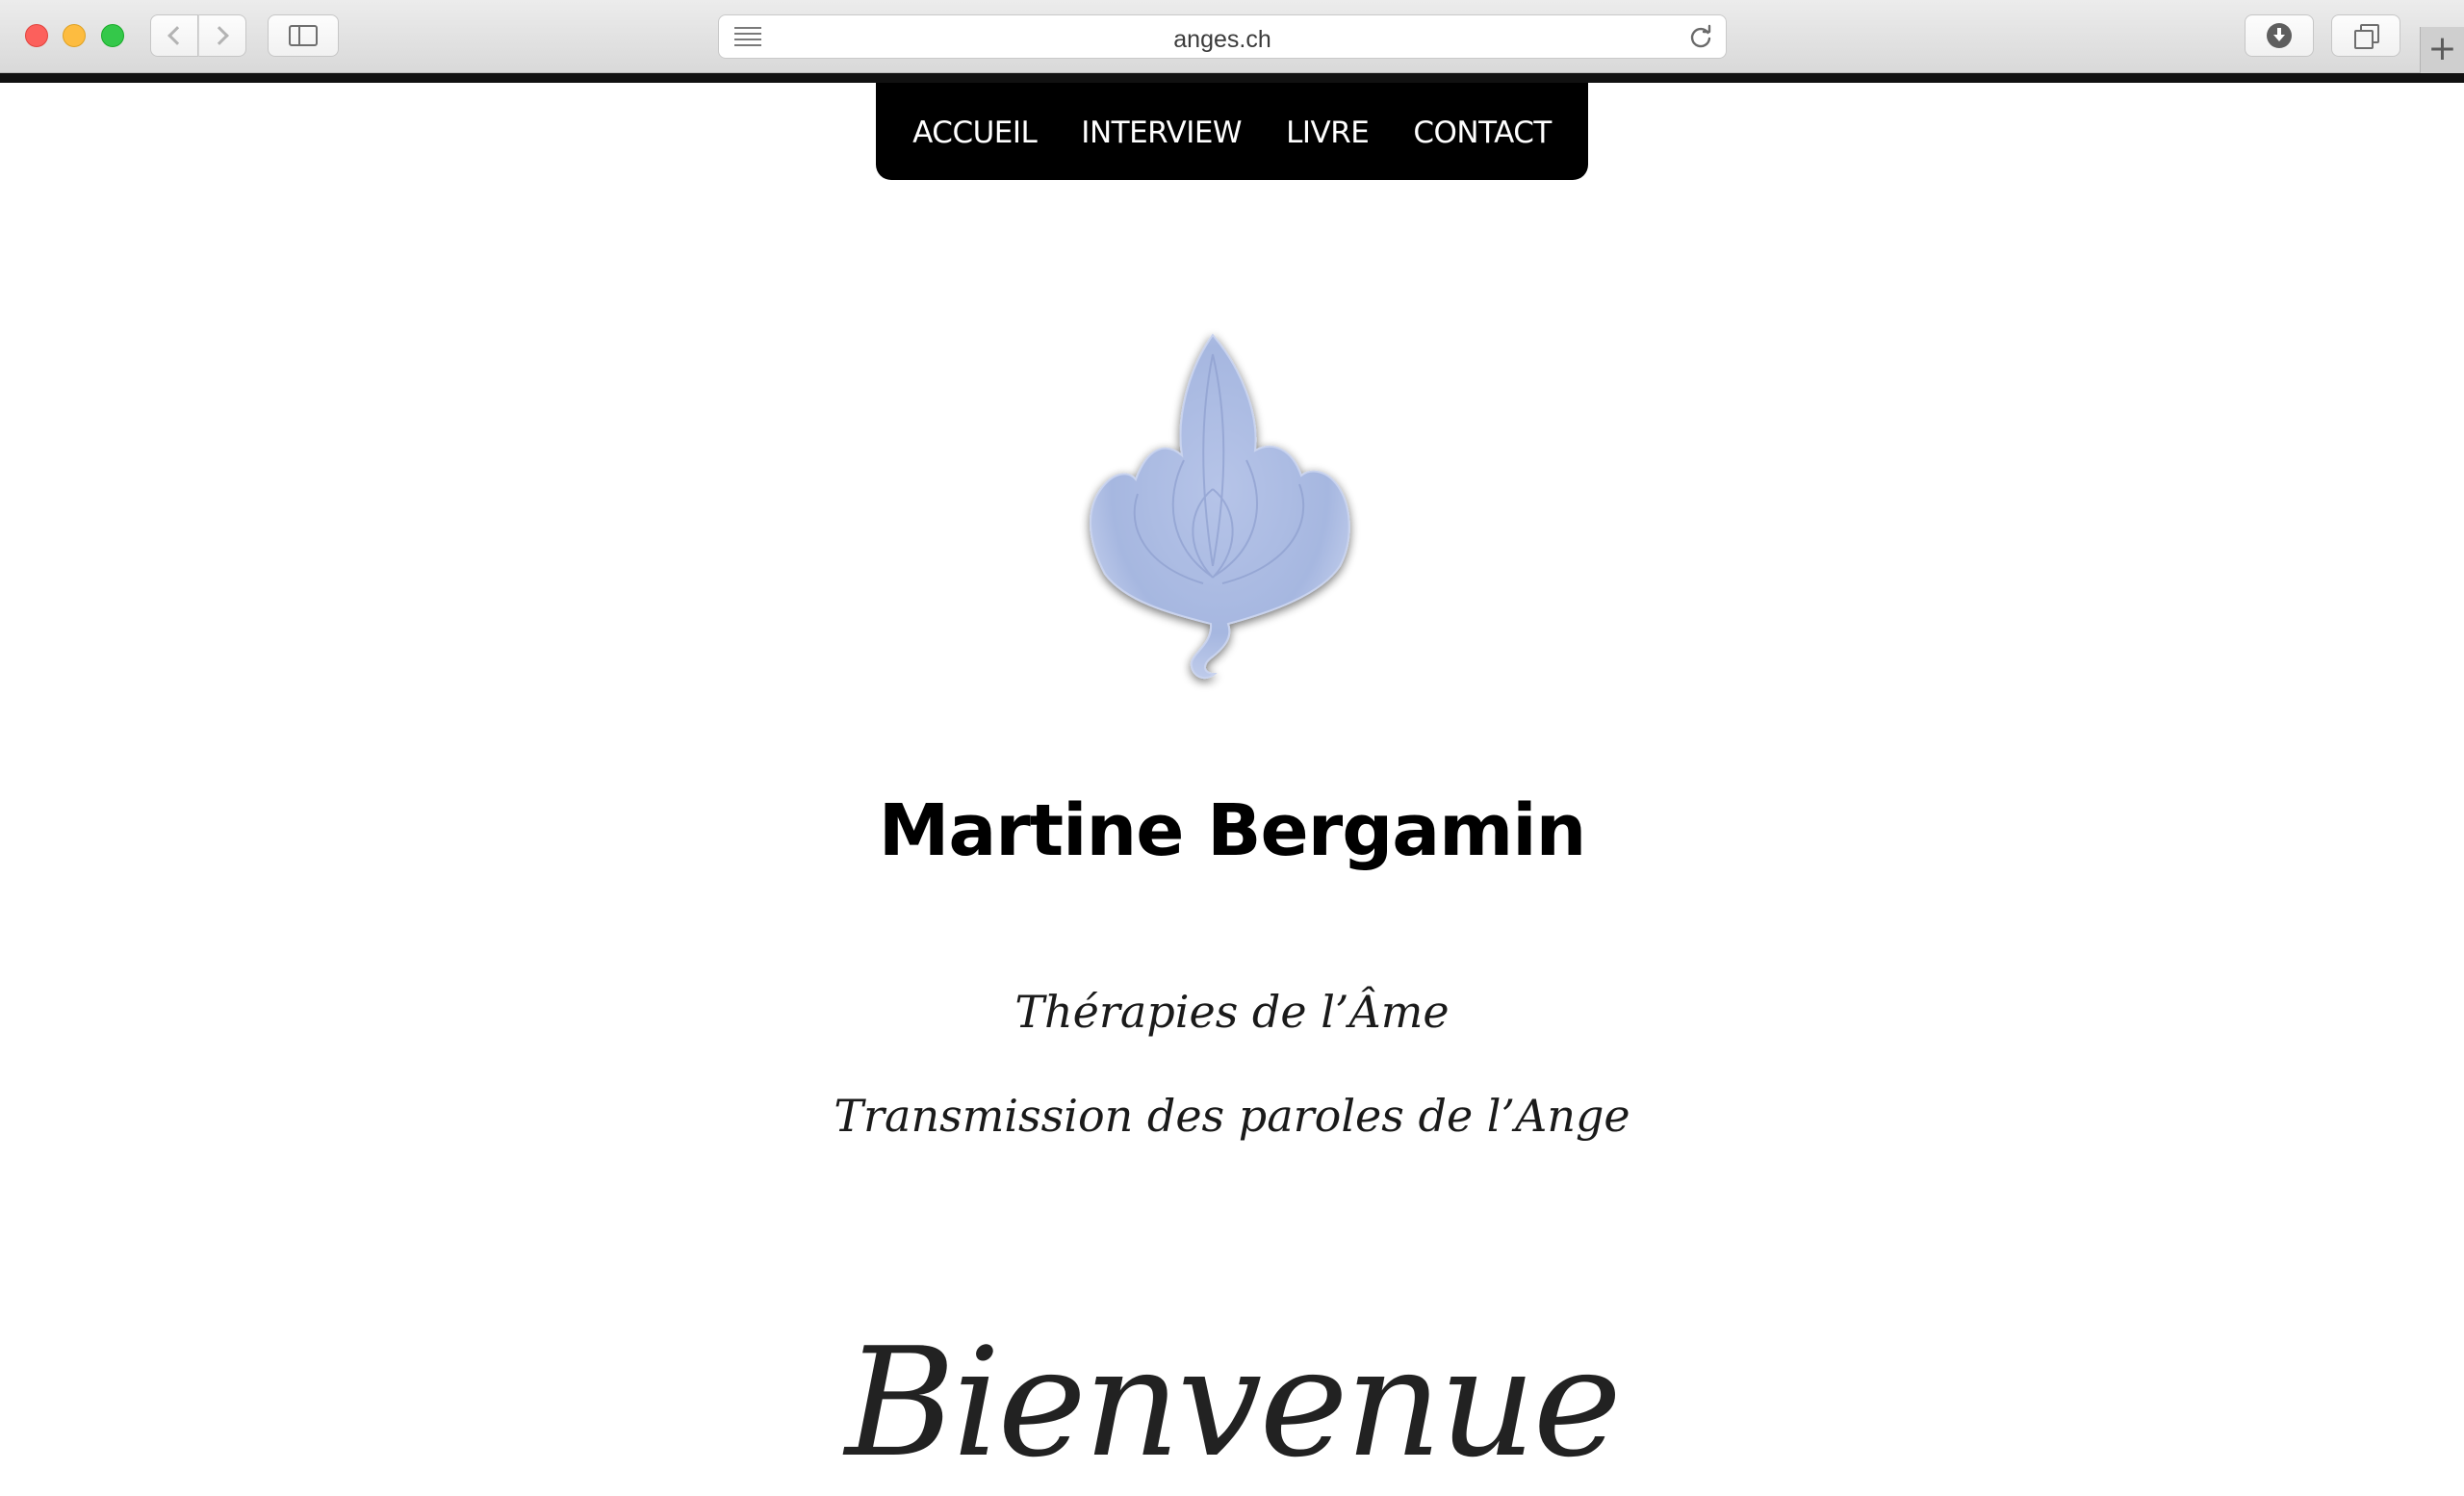 Image resolution: width=2464 pixels, height=1496 pixels. What do you see at coordinates (1233, 1402) in the screenshot?
I see `welcome-heading: Bienvenue` at bounding box center [1233, 1402].